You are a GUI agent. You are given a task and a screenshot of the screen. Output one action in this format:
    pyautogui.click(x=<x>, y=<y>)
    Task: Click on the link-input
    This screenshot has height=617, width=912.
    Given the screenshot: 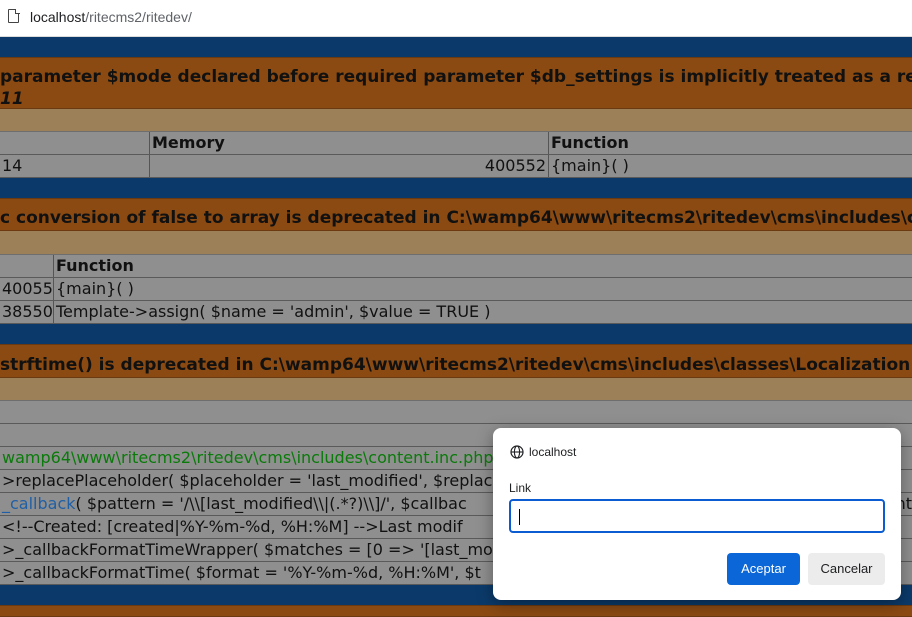 What is the action you would take?
    pyautogui.click(x=697, y=516)
    